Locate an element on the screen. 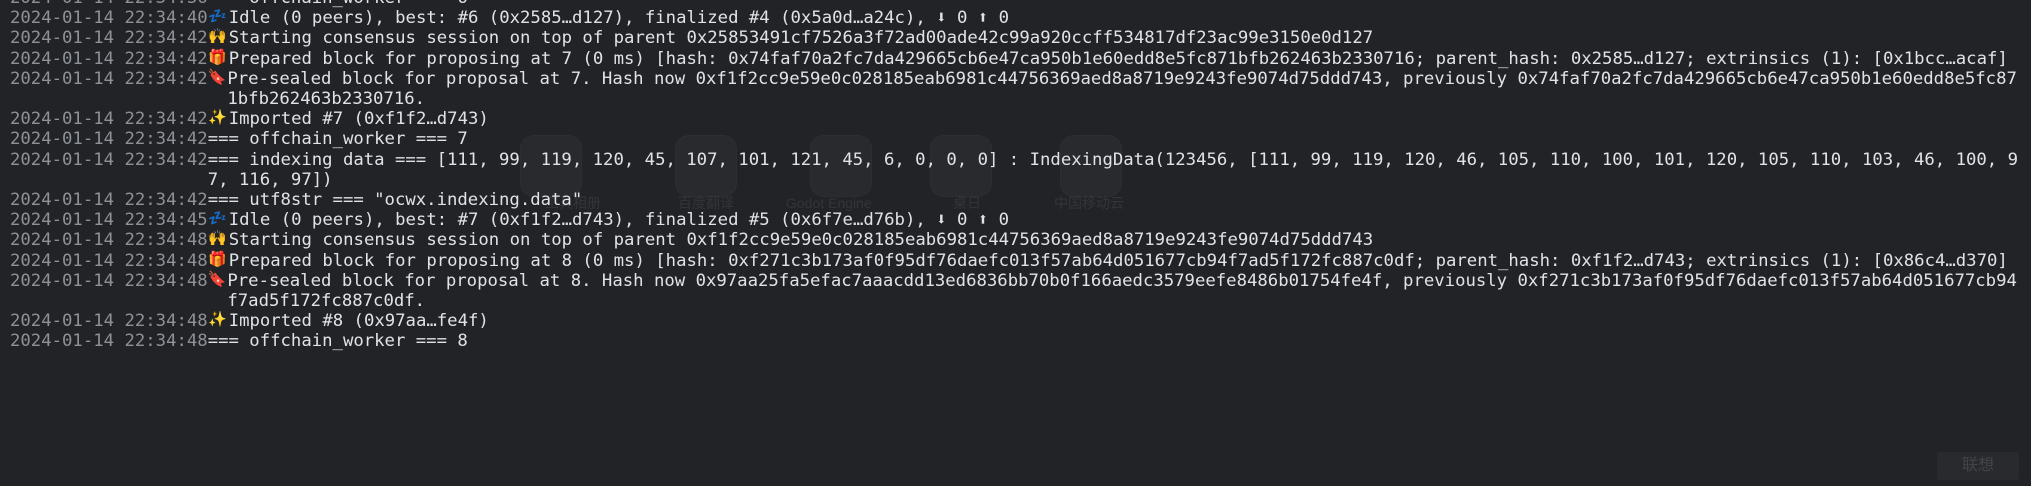 This screenshot has width=2031, height=486. log-timestamp: 2024-01-14 22:34:40 is located at coordinates (109, 18).